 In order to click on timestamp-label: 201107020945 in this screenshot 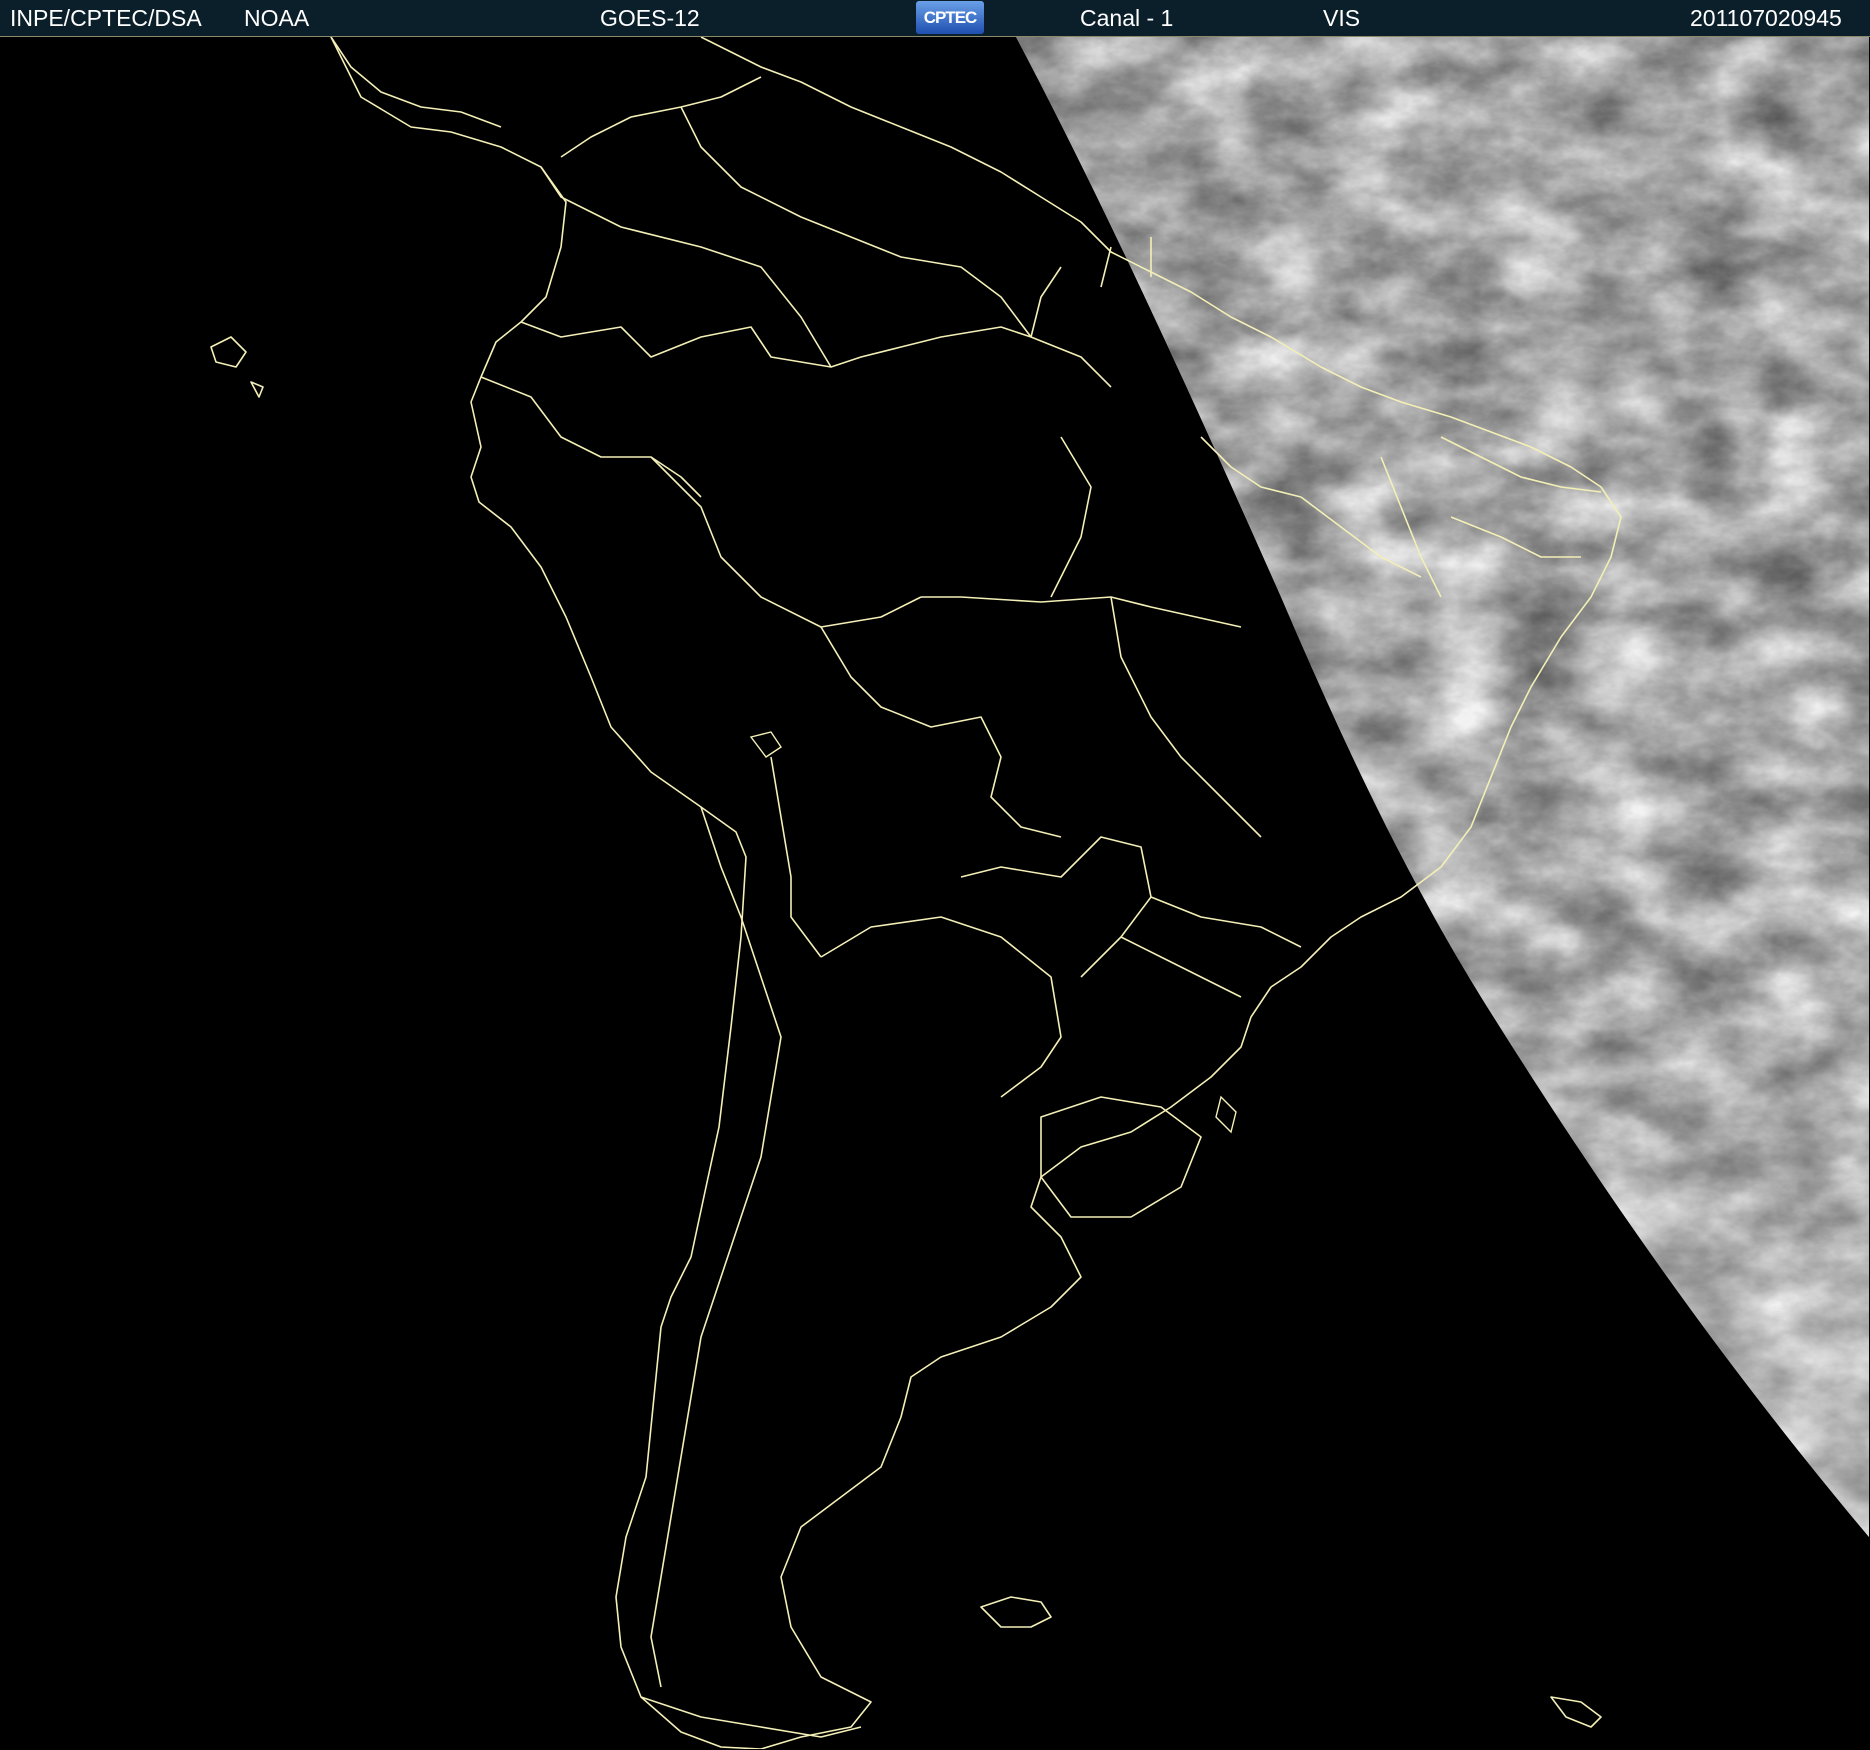, I will do `click(1766, 18)`.